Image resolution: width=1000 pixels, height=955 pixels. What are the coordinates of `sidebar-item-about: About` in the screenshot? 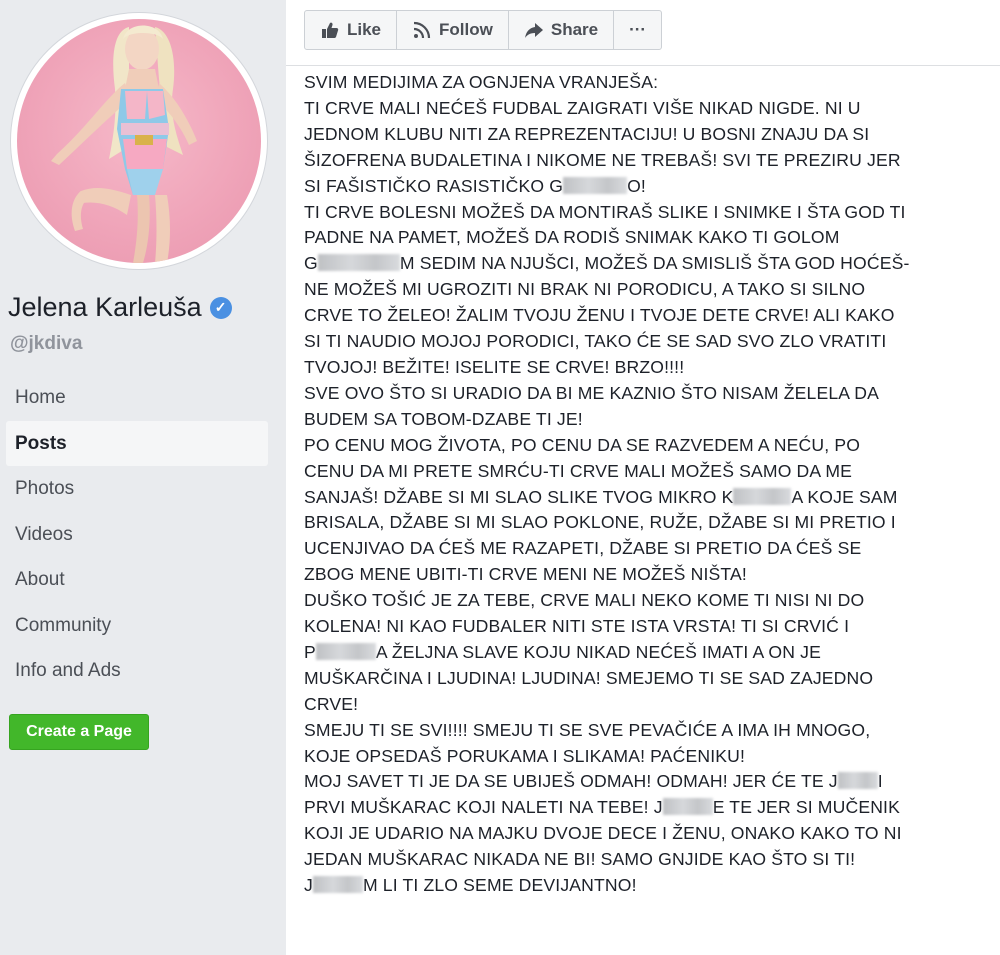 It's located at (137, 580).